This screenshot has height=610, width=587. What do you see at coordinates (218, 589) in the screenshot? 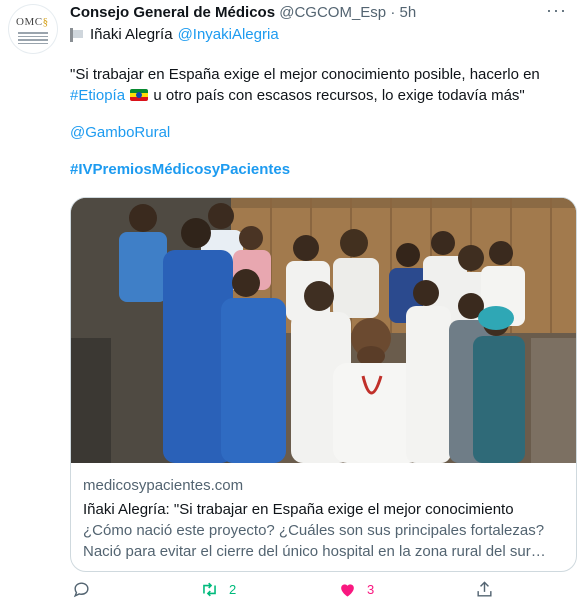
I see `retweet-button: 2` at bounding box center [218, 589].